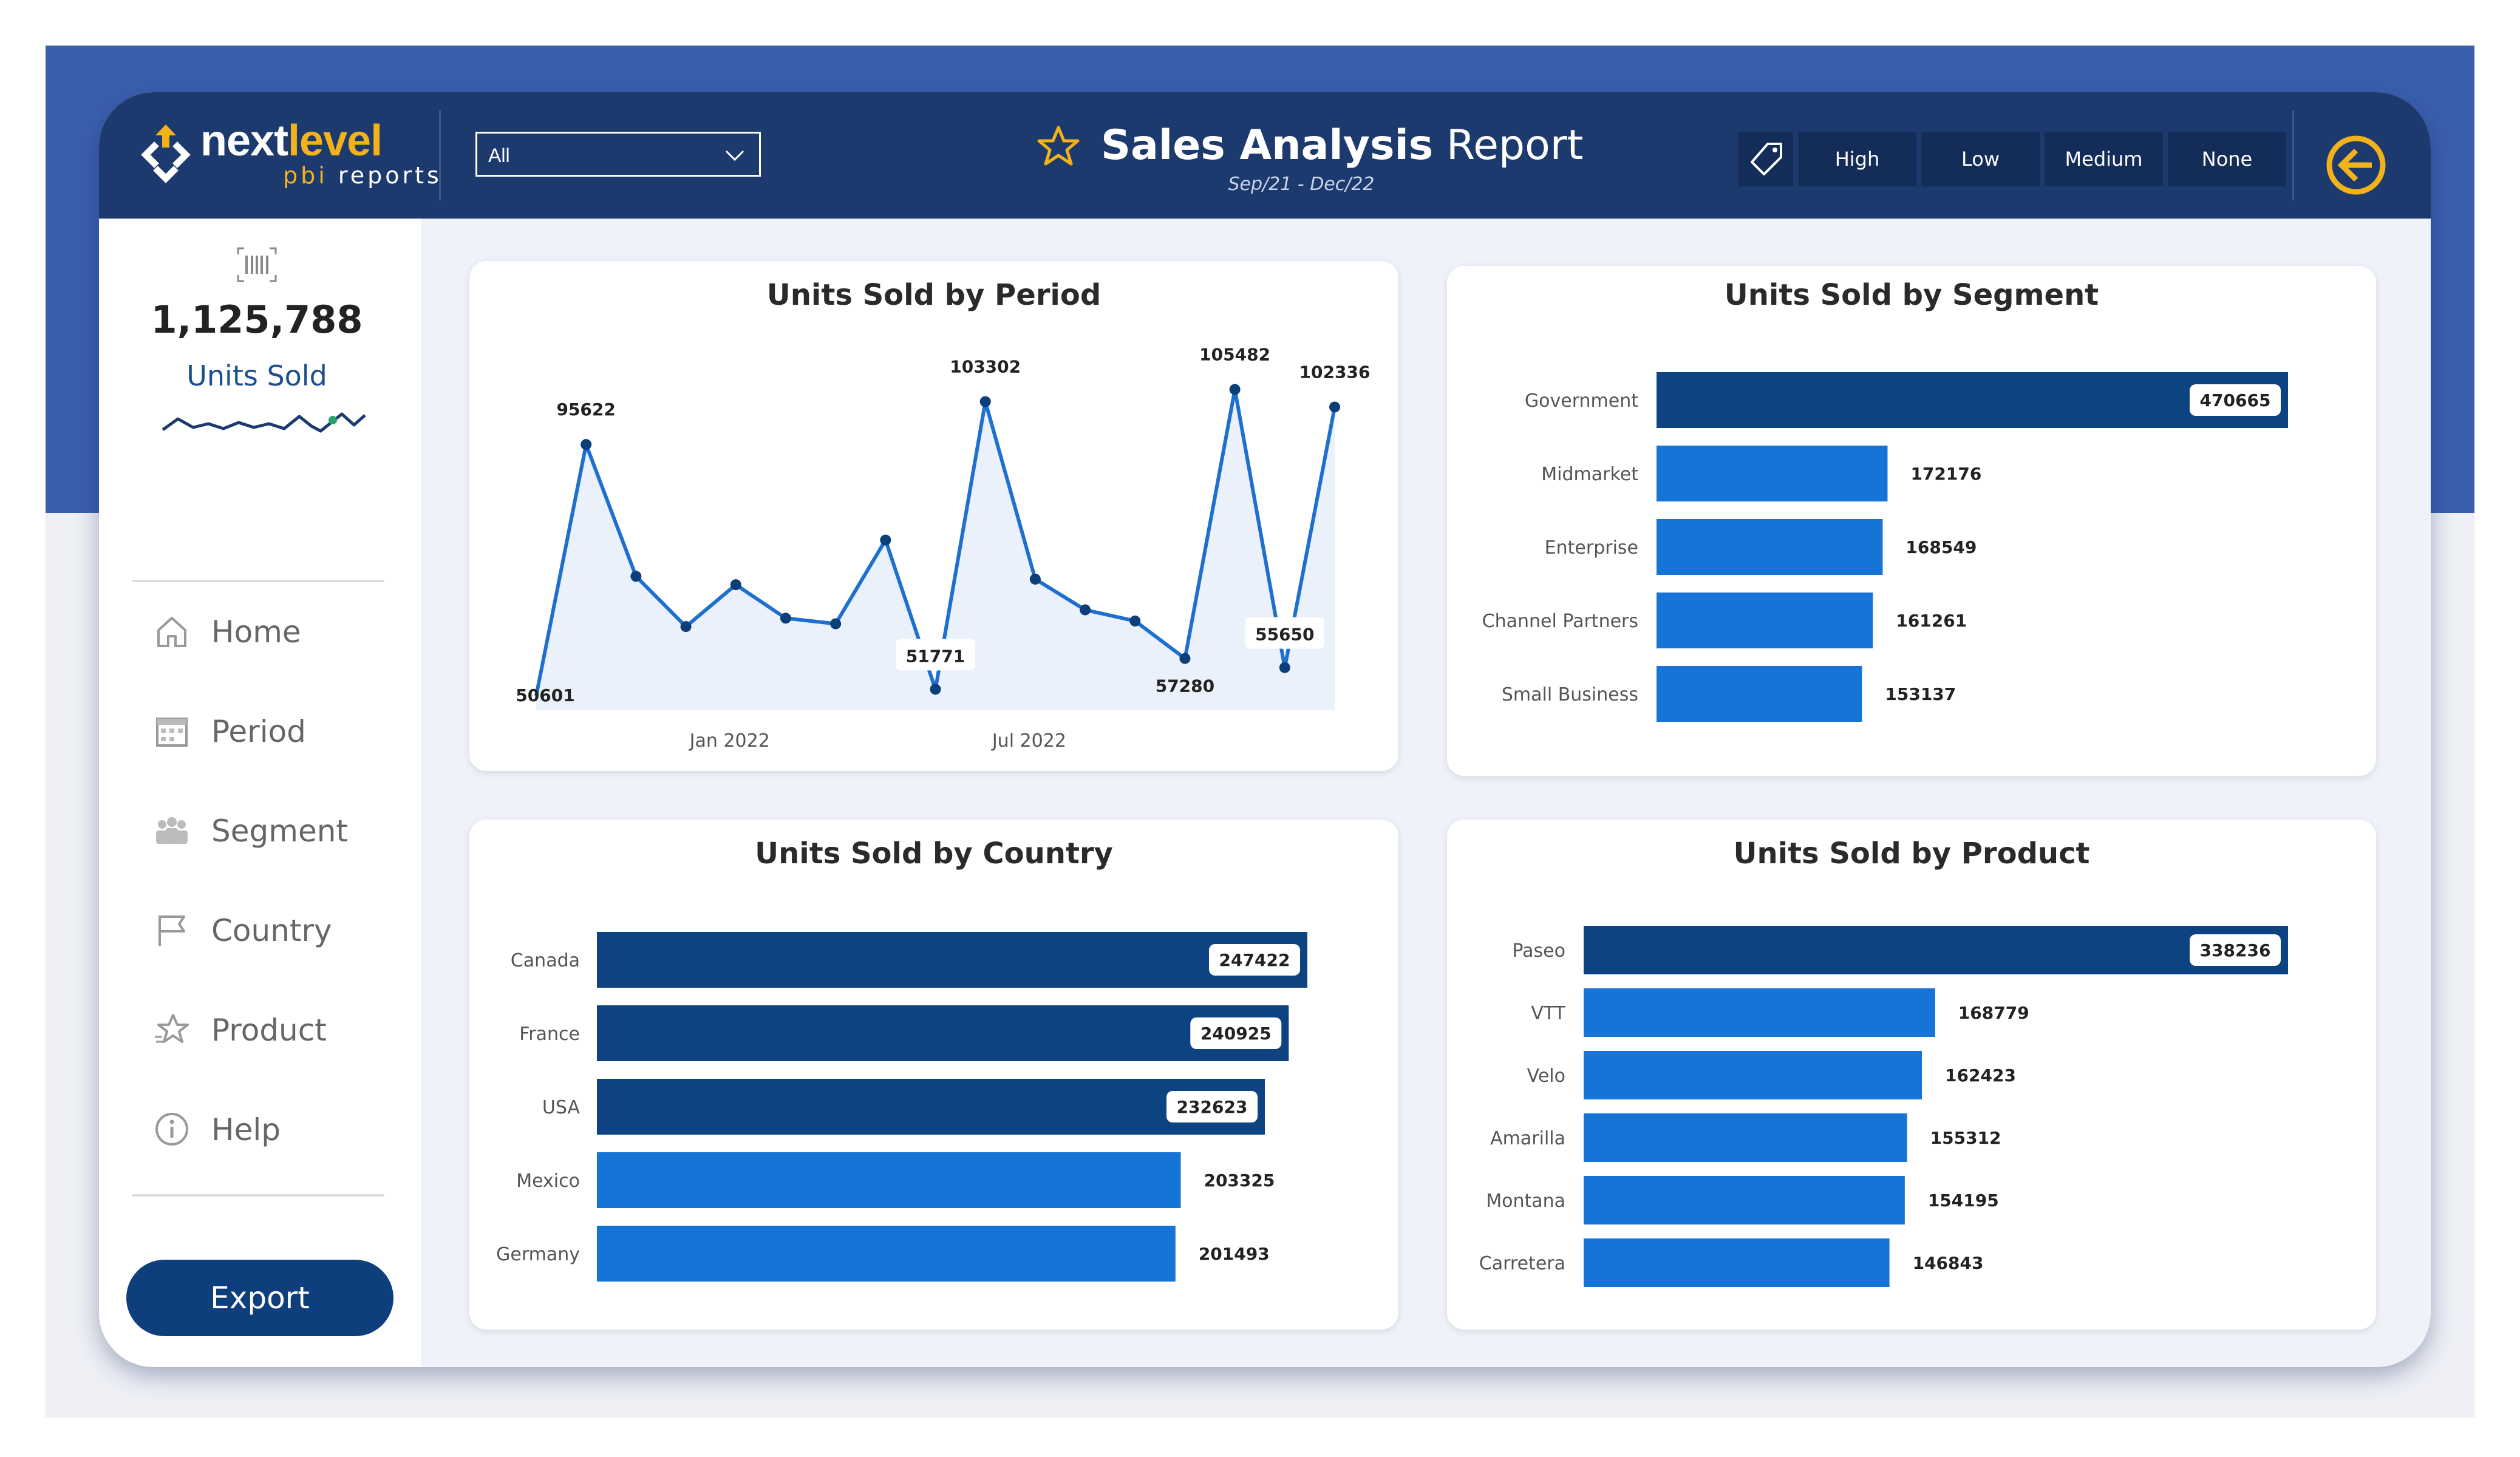 The width and height of the screenshot is (2520, 1457). Describe the element at coordinates (1945, 474) in the screenshot. I see `bar-value-label: 172176` at that location.